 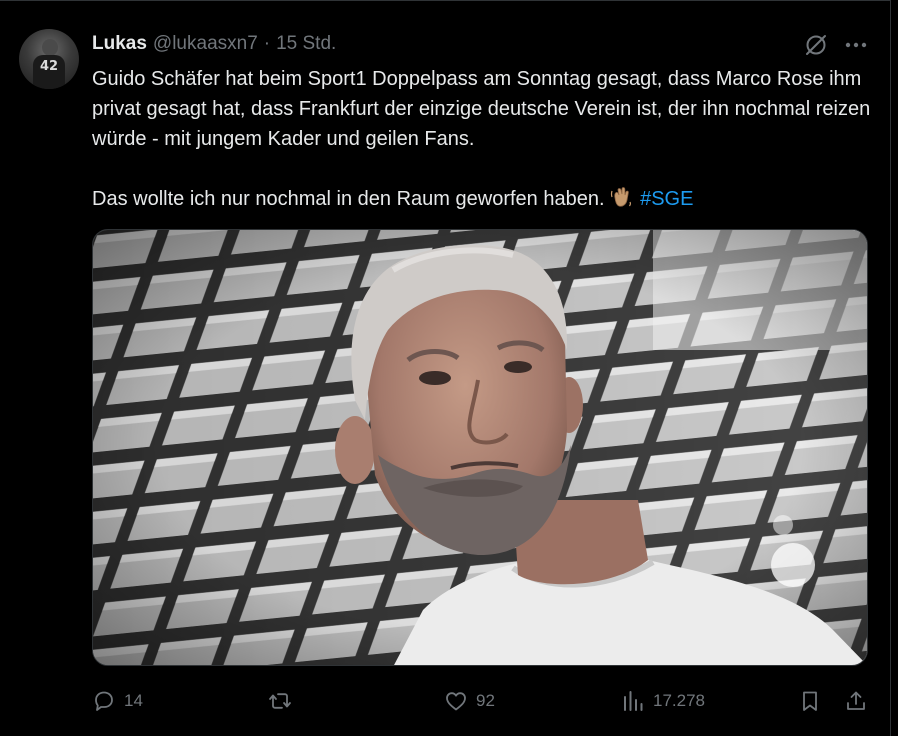 What do you see at coordinates (280, 701) in the screenshot?
I see `repost-icon` at bounding box center [280, 701].